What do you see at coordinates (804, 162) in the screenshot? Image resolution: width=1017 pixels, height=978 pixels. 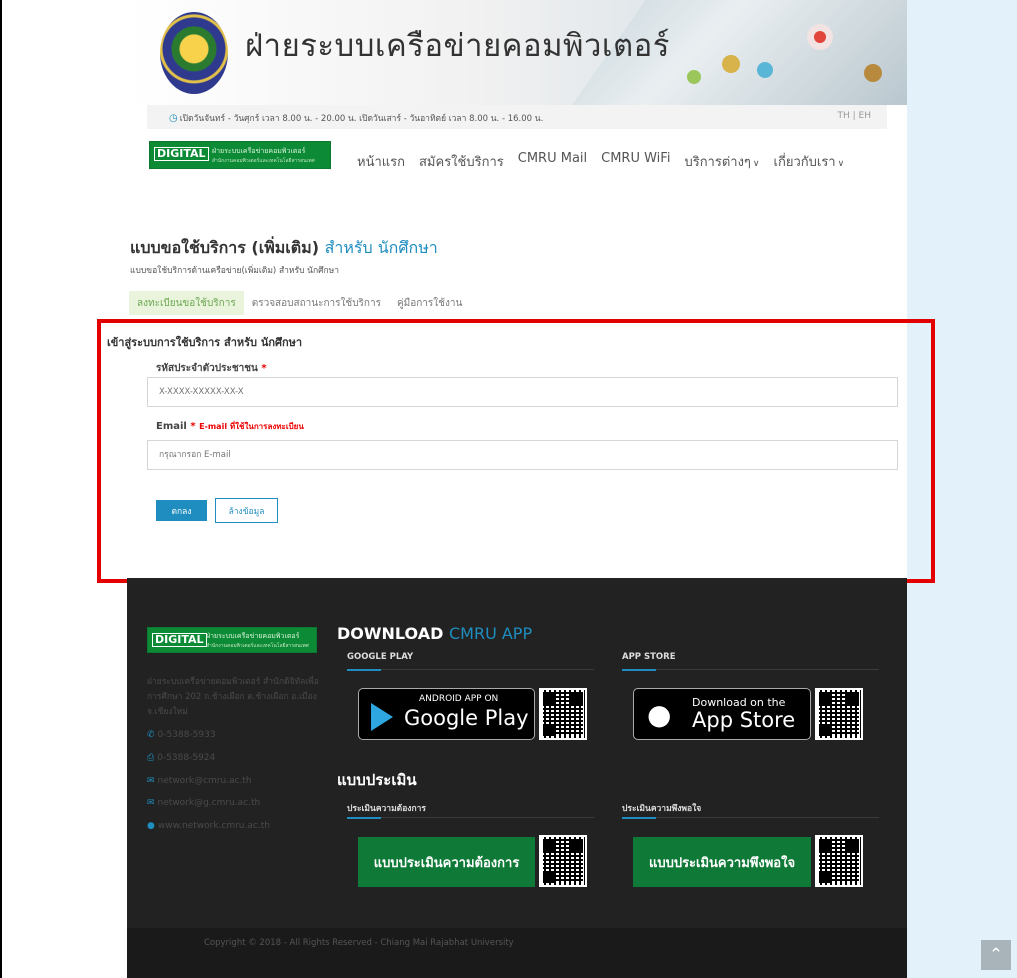 I see `nav-item-about-label: เกี่ยวกับเรา` at bounding box center [804, 162].